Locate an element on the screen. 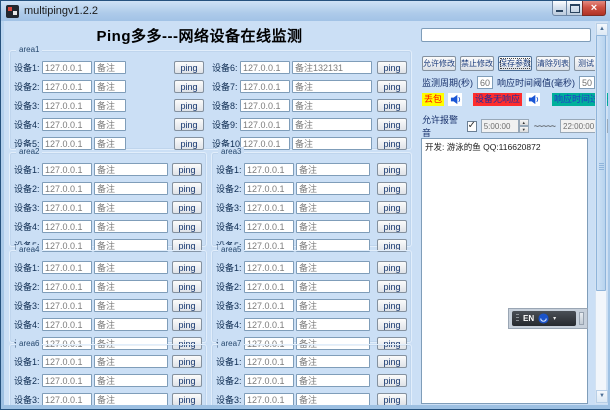 The image size is (610, 410). monitor-period-input is located at coordinates (485, 82).